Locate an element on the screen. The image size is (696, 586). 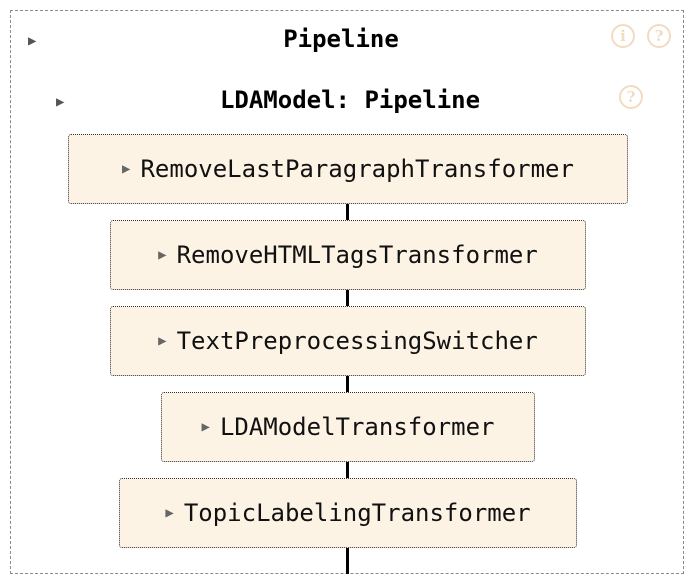
step-label: TextPreprocessingSwitcher is located at coordinates (357, 341).